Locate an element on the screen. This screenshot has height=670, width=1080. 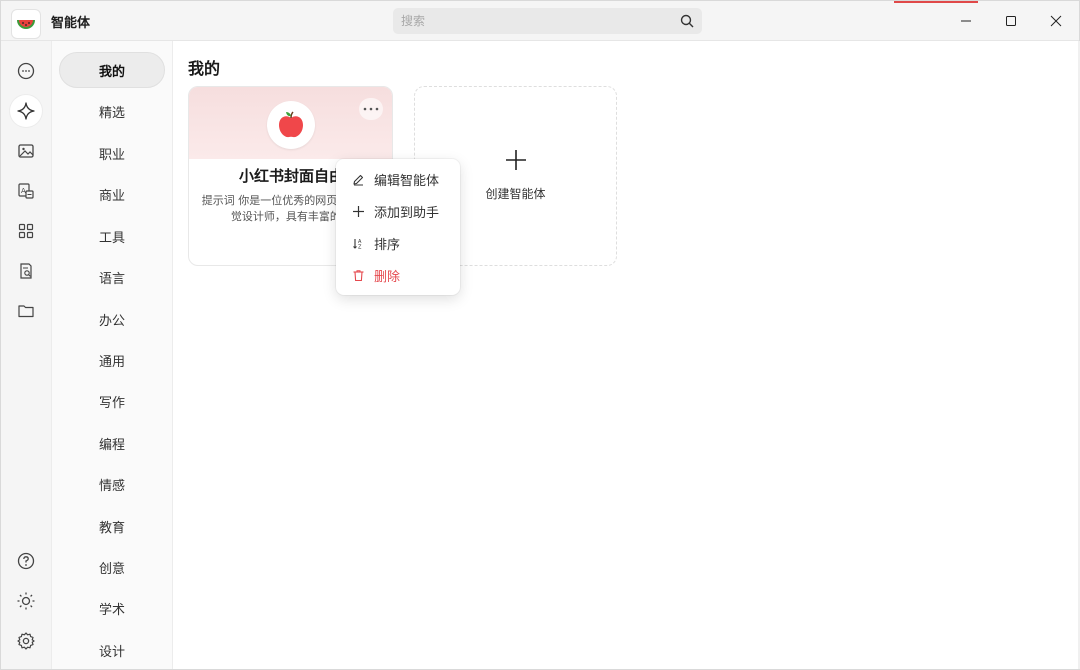
category-item-business: 商业 is located at coordinates (112, 194).